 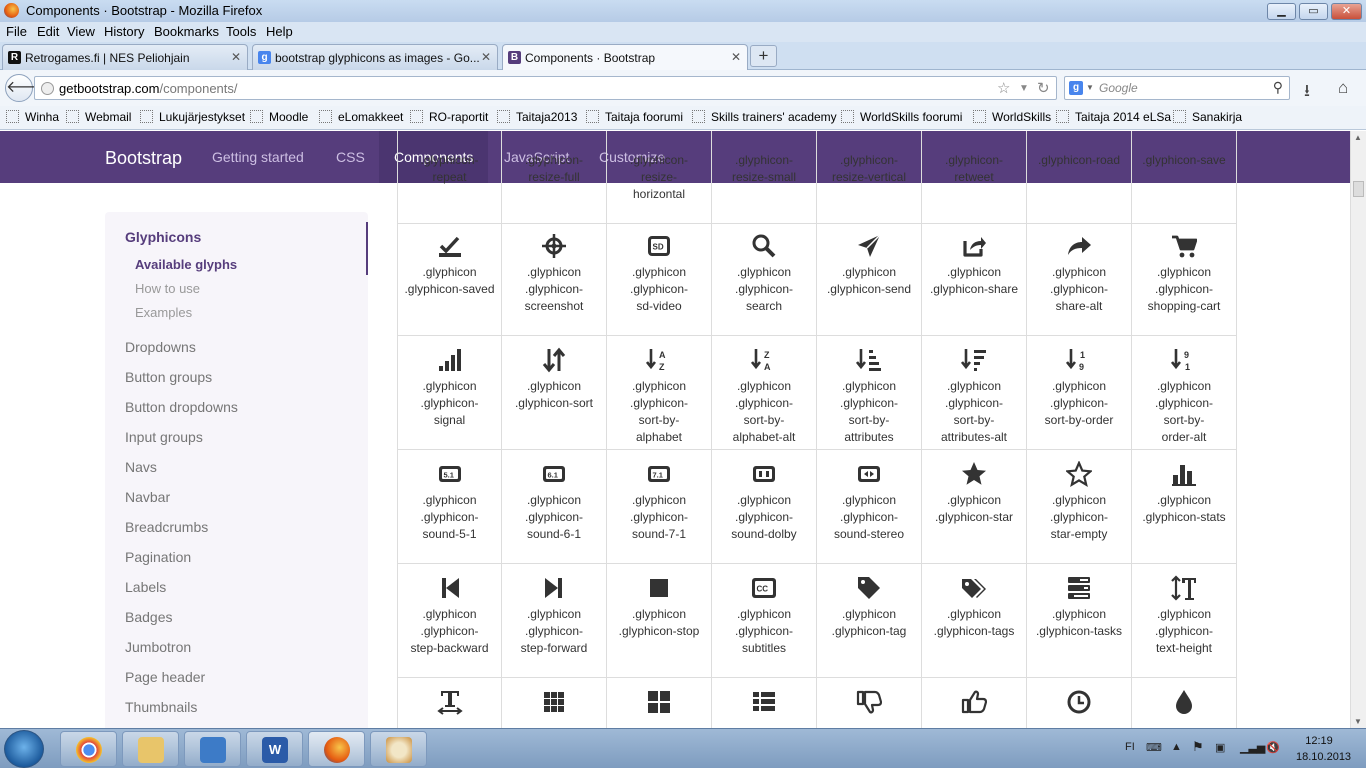 What do you see at coordinates (81, 31) in the screenshot?
I see `menu-view: View` at bounding box center [81, 31].